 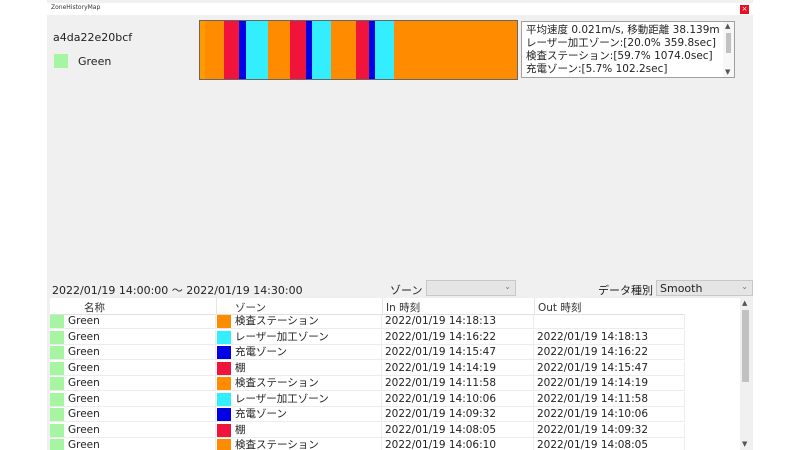 I want to click on zone-timeline-bar, so click(x=358, y=50).